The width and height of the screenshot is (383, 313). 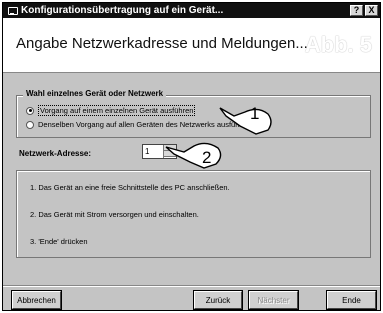 What do you see at coordinates (207, 157) in the screenshot?
I see `callout-number-2: 2` at bounding box center [207, 157].